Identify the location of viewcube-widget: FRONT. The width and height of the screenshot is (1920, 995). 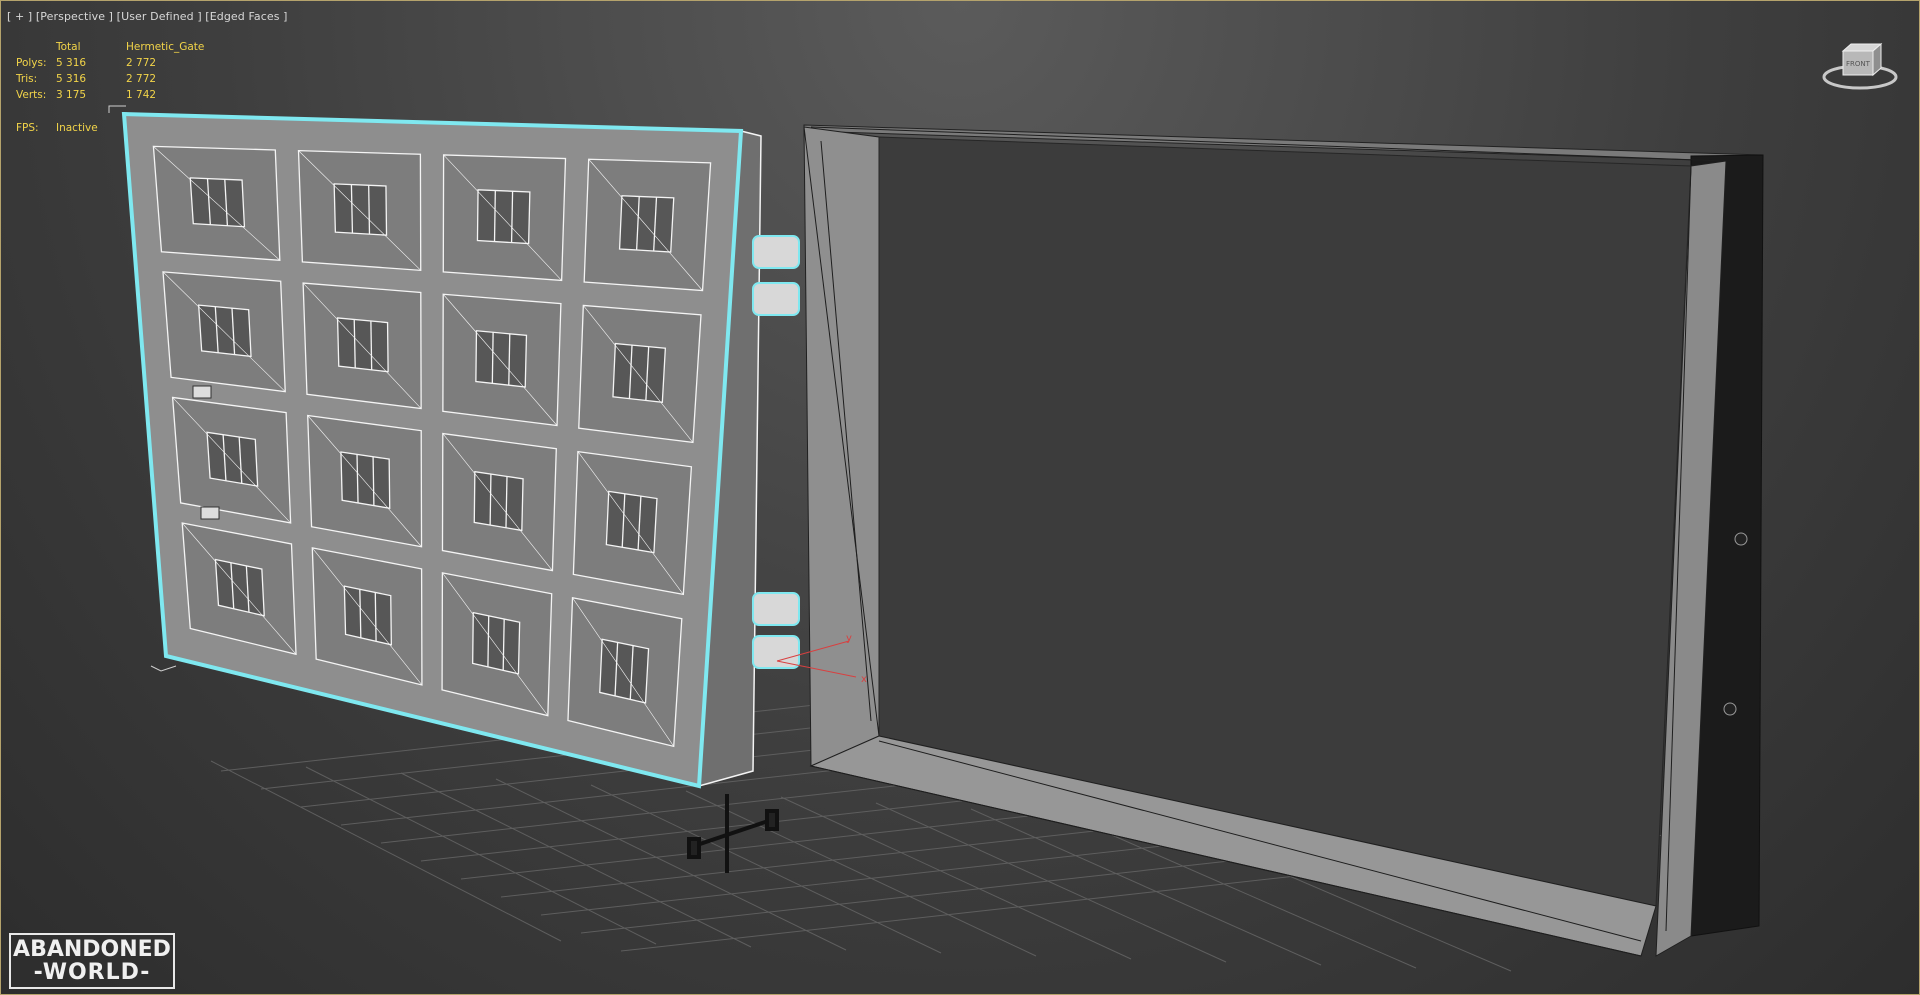
(1860, 65).